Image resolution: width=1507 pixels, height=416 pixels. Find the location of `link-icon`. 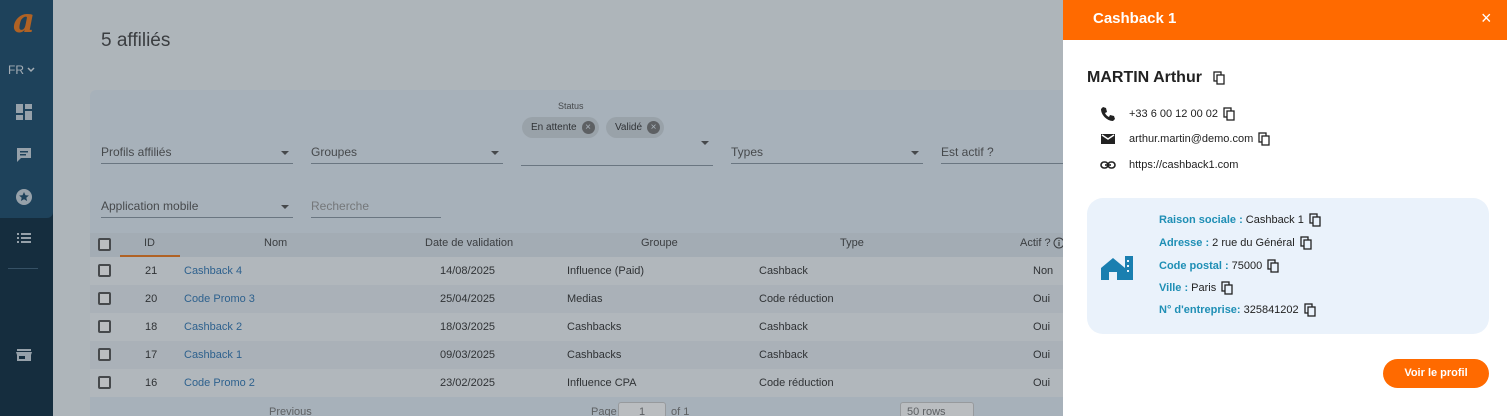

link-icon is located at coordinates (1108, 165).